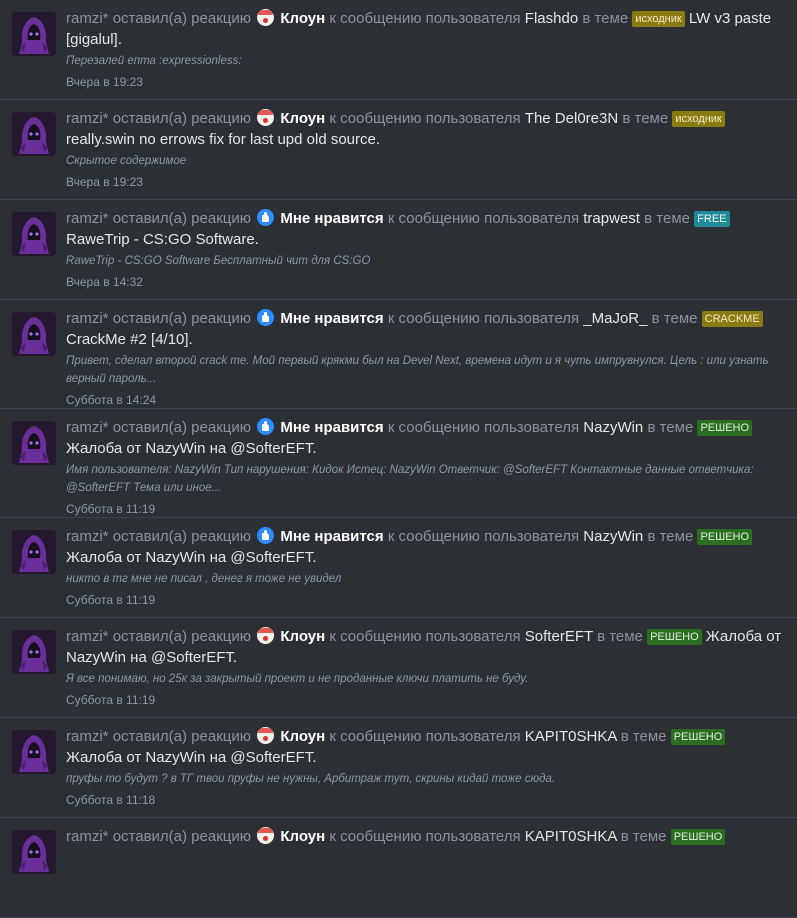 This screenshot has width=797, height=918. I want to click on alert-time: Суббота в 11:18, so click(111, 800).